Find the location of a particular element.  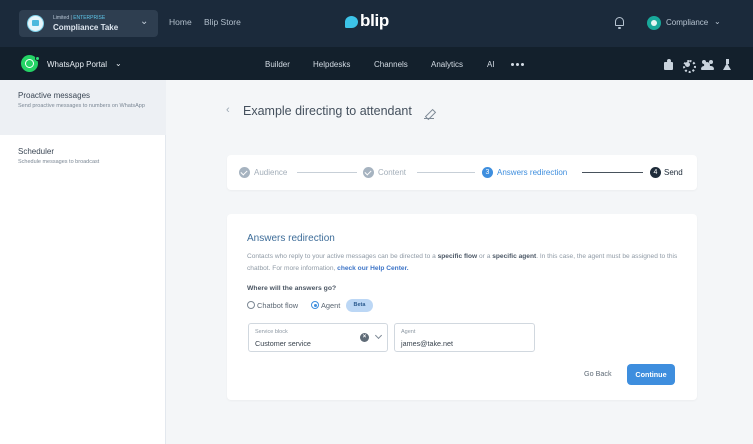

section-title: Answers redirection is located at coordinates (291, 238).